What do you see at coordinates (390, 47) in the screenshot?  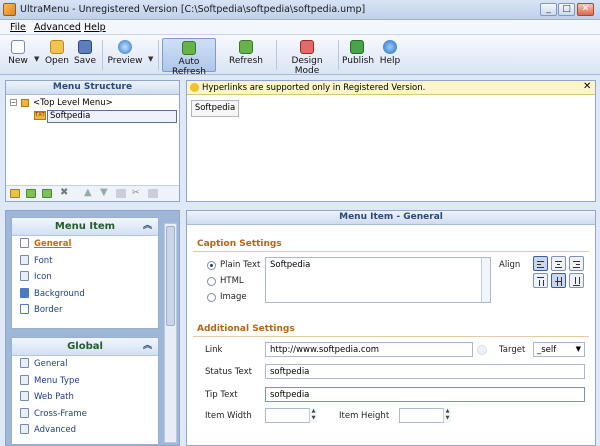 I see `help-icon` at bounding box center [390, 47].